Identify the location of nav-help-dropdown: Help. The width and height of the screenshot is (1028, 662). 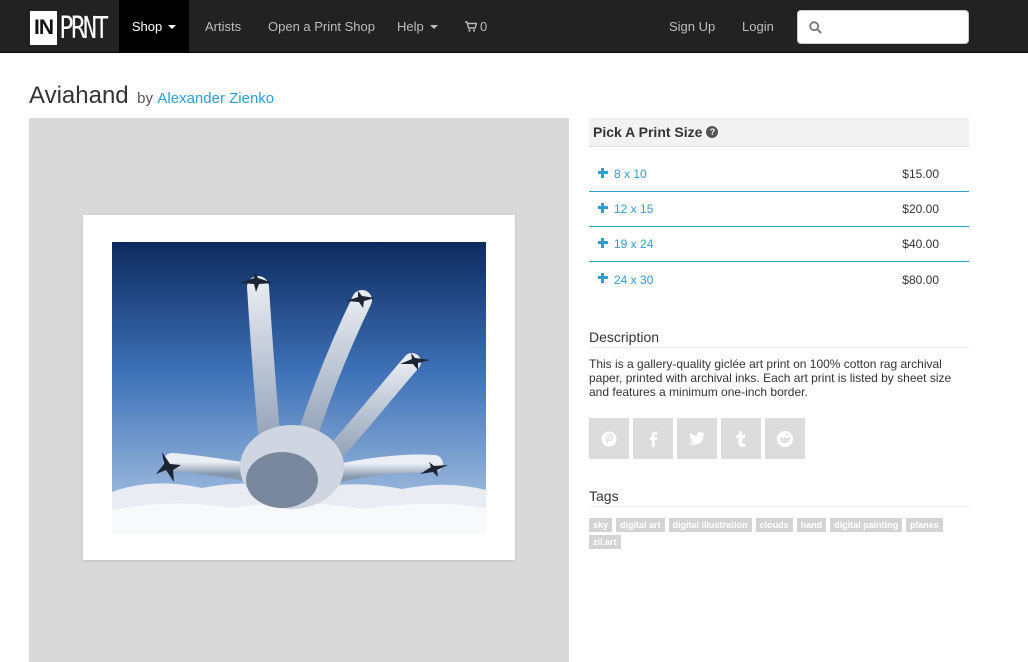
(417, 26).